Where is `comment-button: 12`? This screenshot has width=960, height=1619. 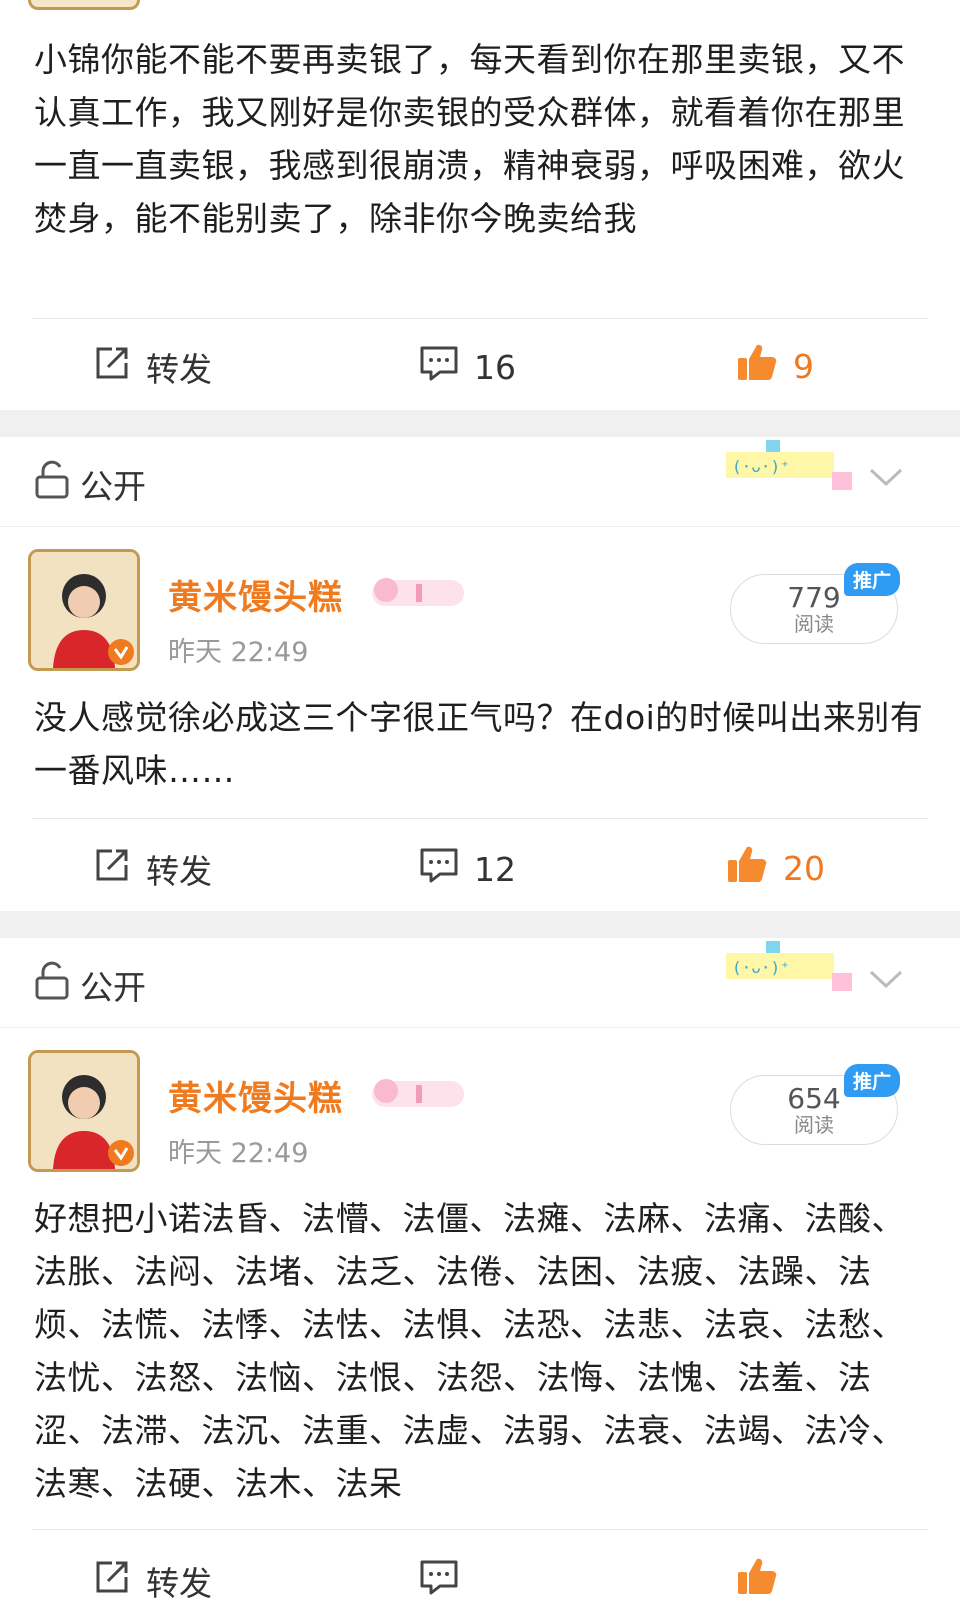
comment-button: 12 is located at coordinates (467, 869).